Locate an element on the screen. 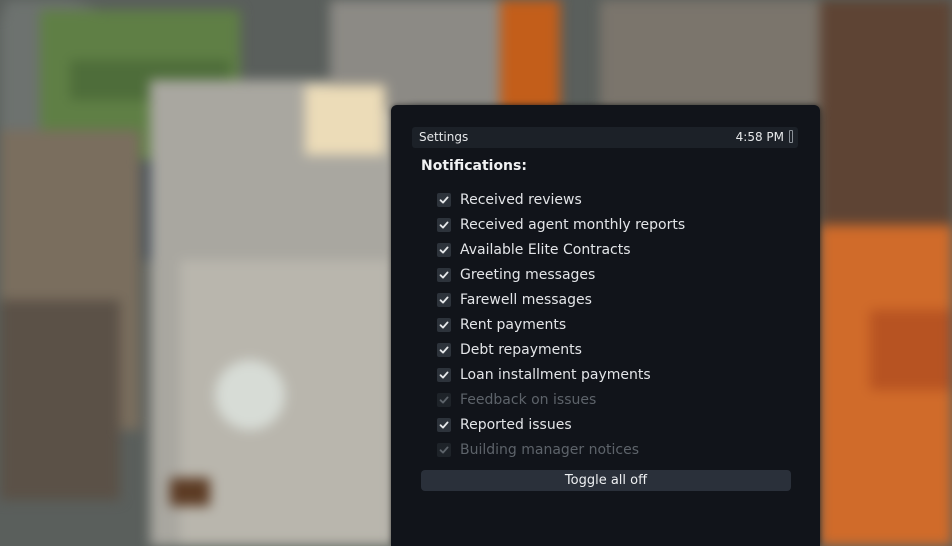 This screenshot has width=952, height=546. notification-label: Received agent monthly reports is located at coordinates (573, 224).